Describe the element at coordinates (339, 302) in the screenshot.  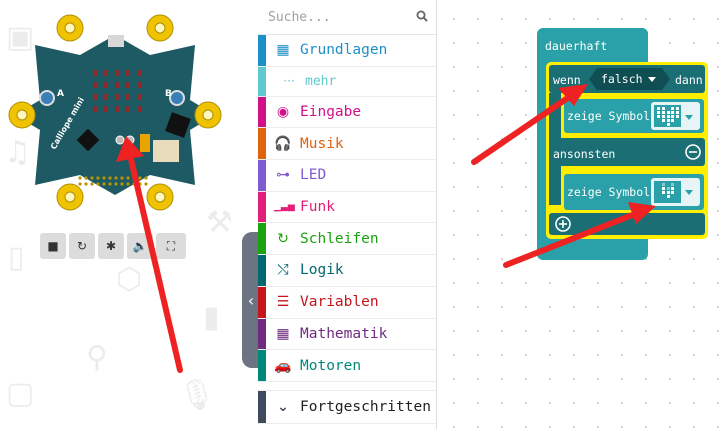
I see `category-label: Variablen` at that location.